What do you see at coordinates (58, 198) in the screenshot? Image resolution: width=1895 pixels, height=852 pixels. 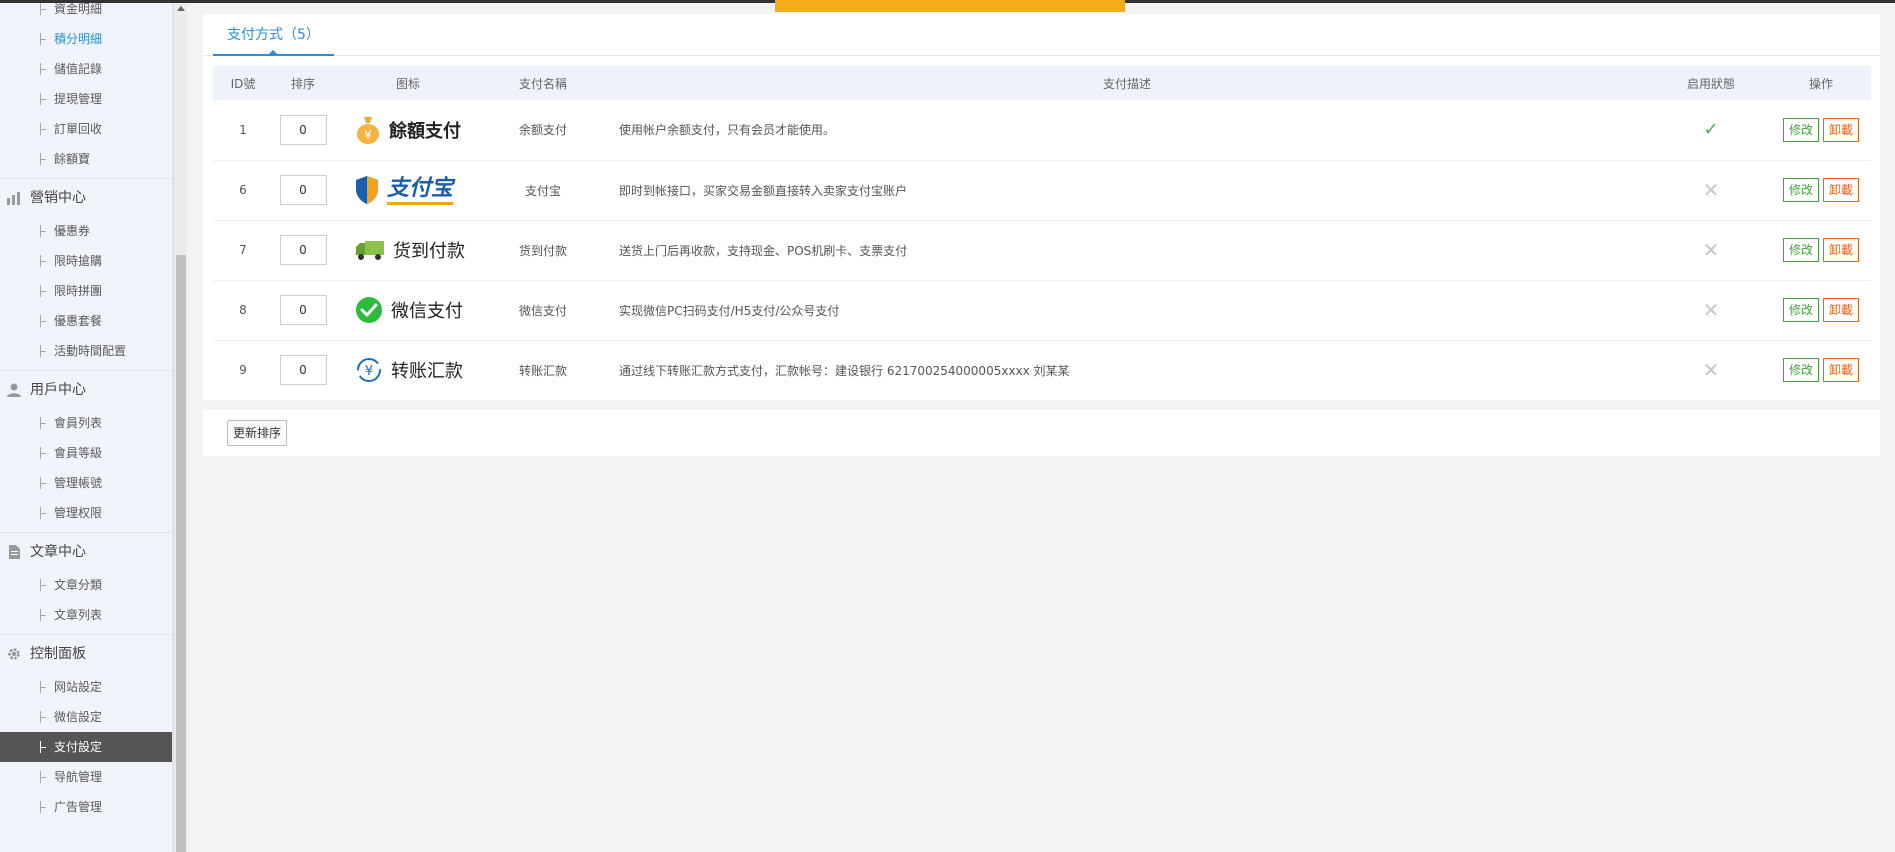 I see `sidebar-group-title: 營销中心` at bounding box center [58, 198].